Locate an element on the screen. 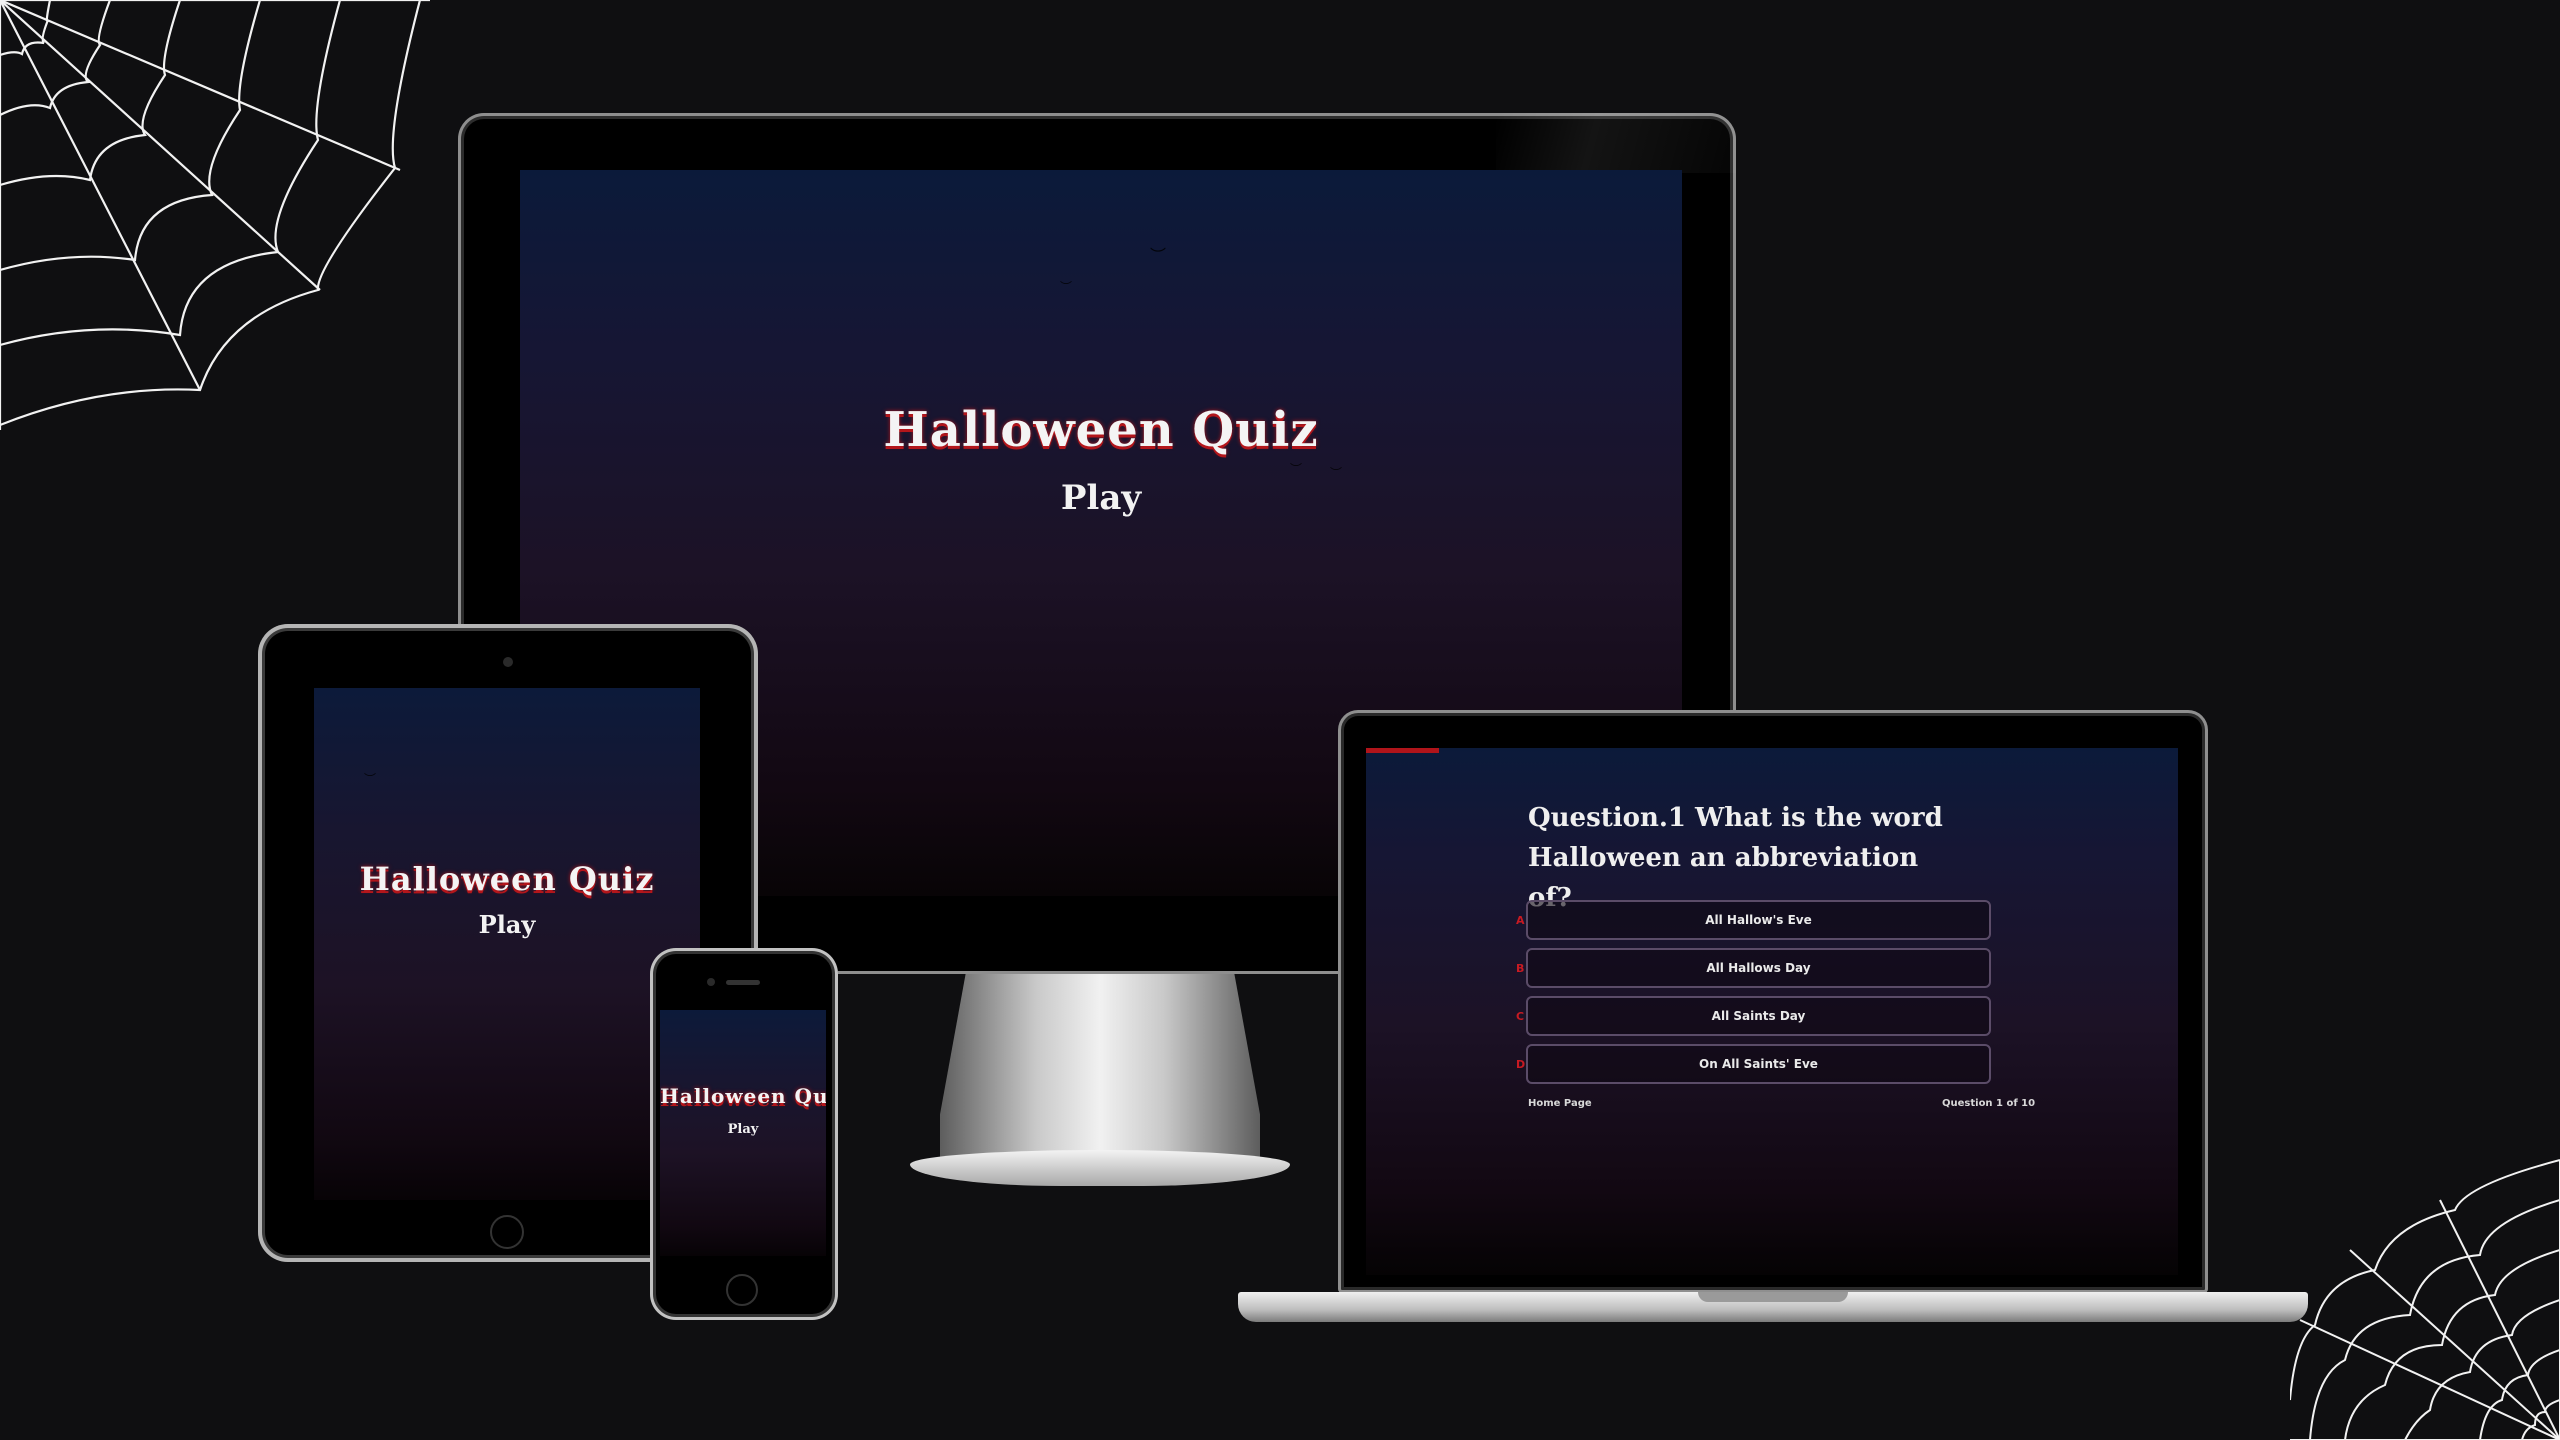 The height and width of the screenshot is (1440, 2560). answer-option: D On All Saints' Eve is located at coordinates (1753, 1065).